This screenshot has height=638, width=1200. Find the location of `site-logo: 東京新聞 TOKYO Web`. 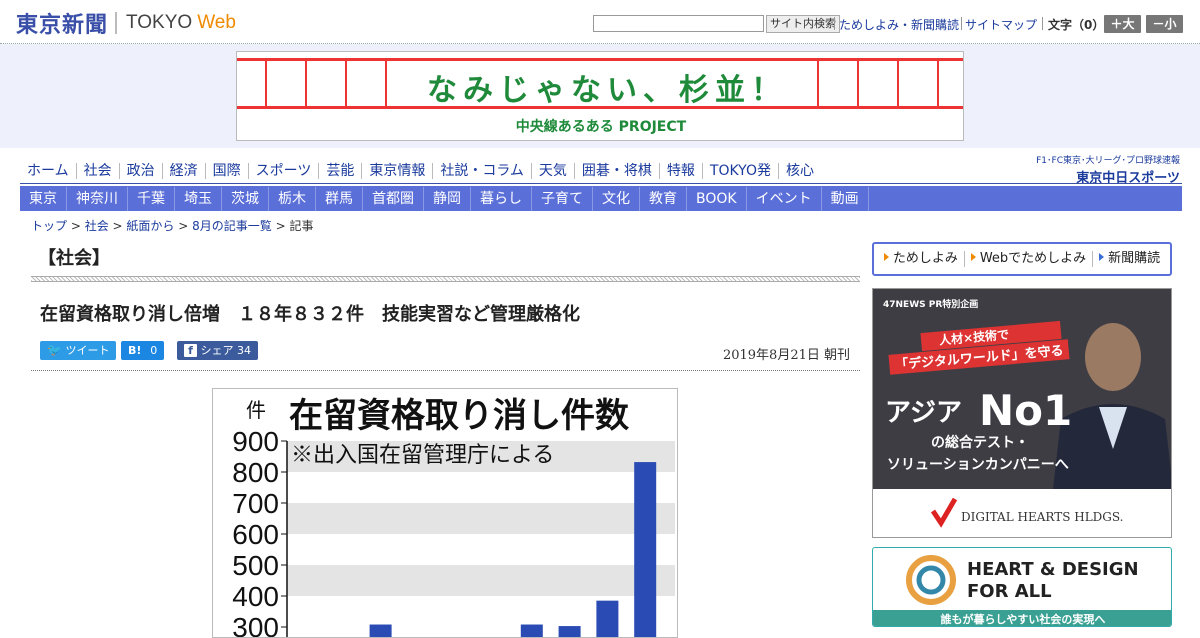

site-logo: 東京新聞 TOKYO Web is located at coordinates (126, 23).